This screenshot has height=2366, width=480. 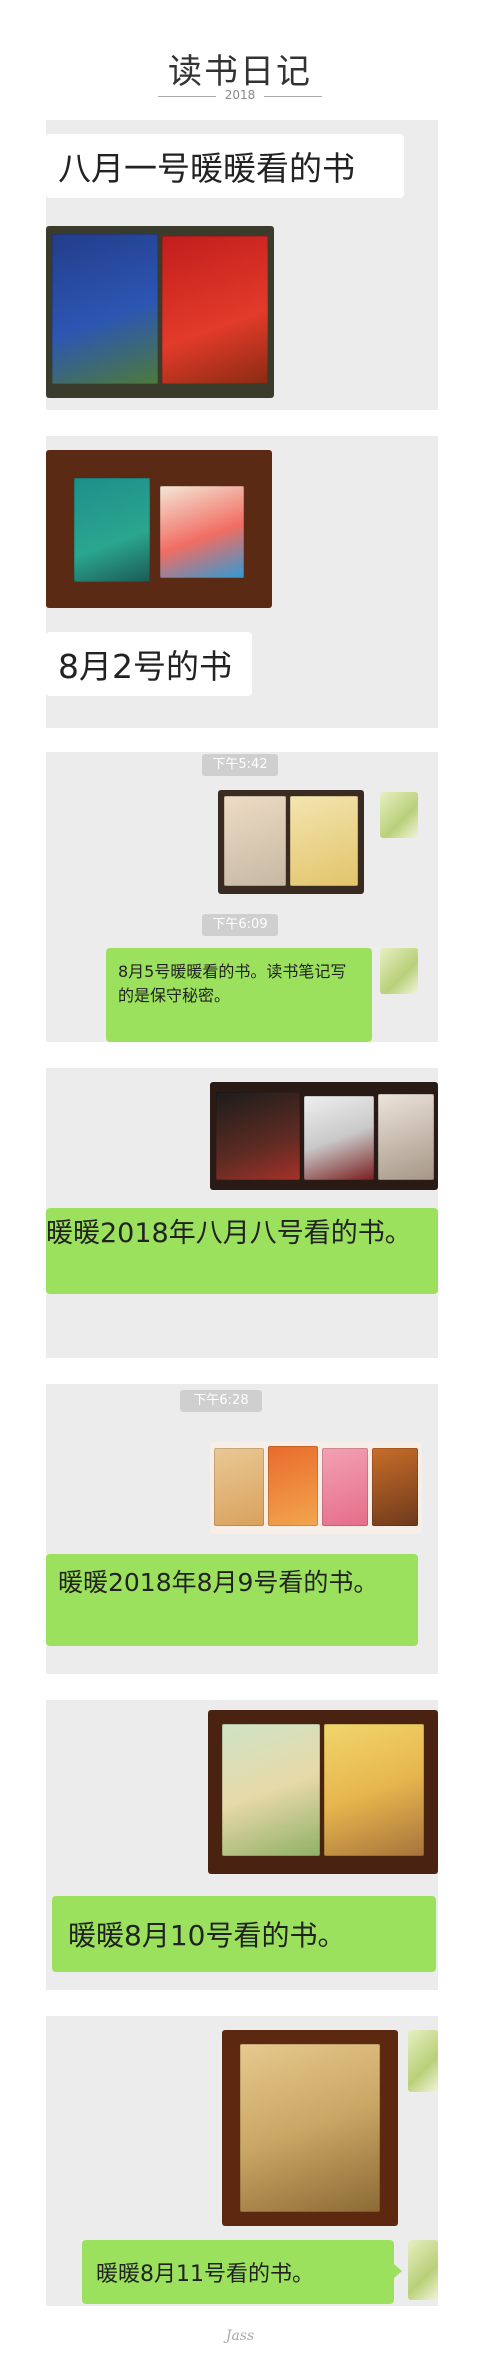 I want to click on page-title: 读书日记, so click(x=240, y=72).